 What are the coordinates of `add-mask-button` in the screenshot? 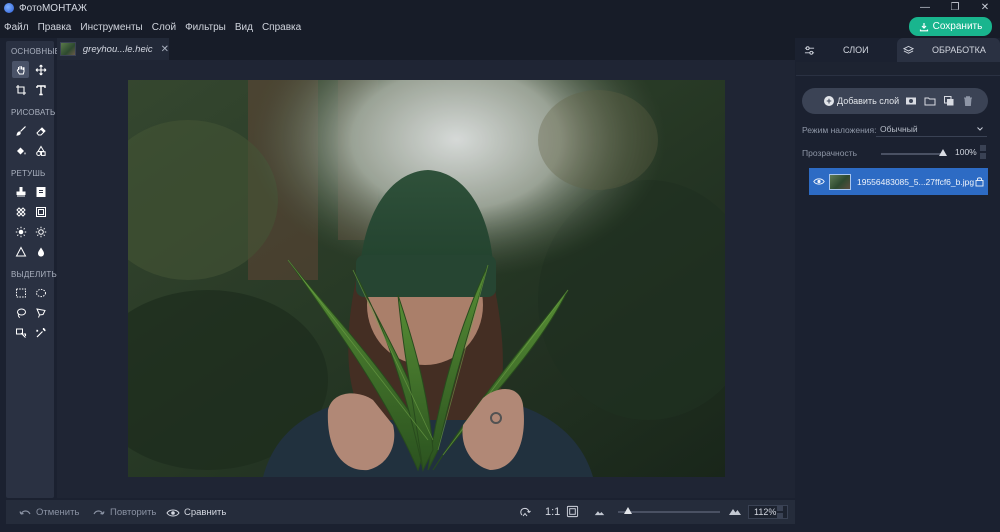 It's located at (911, 101).